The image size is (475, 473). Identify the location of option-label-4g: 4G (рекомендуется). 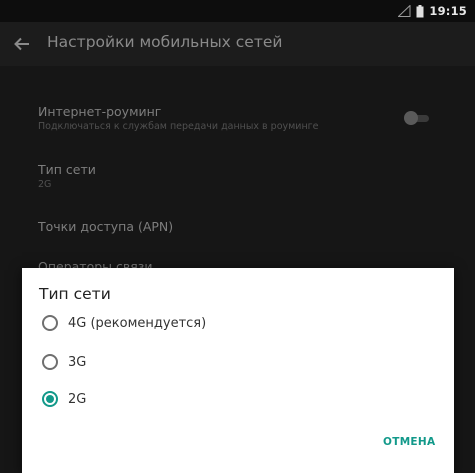
(137, 323).